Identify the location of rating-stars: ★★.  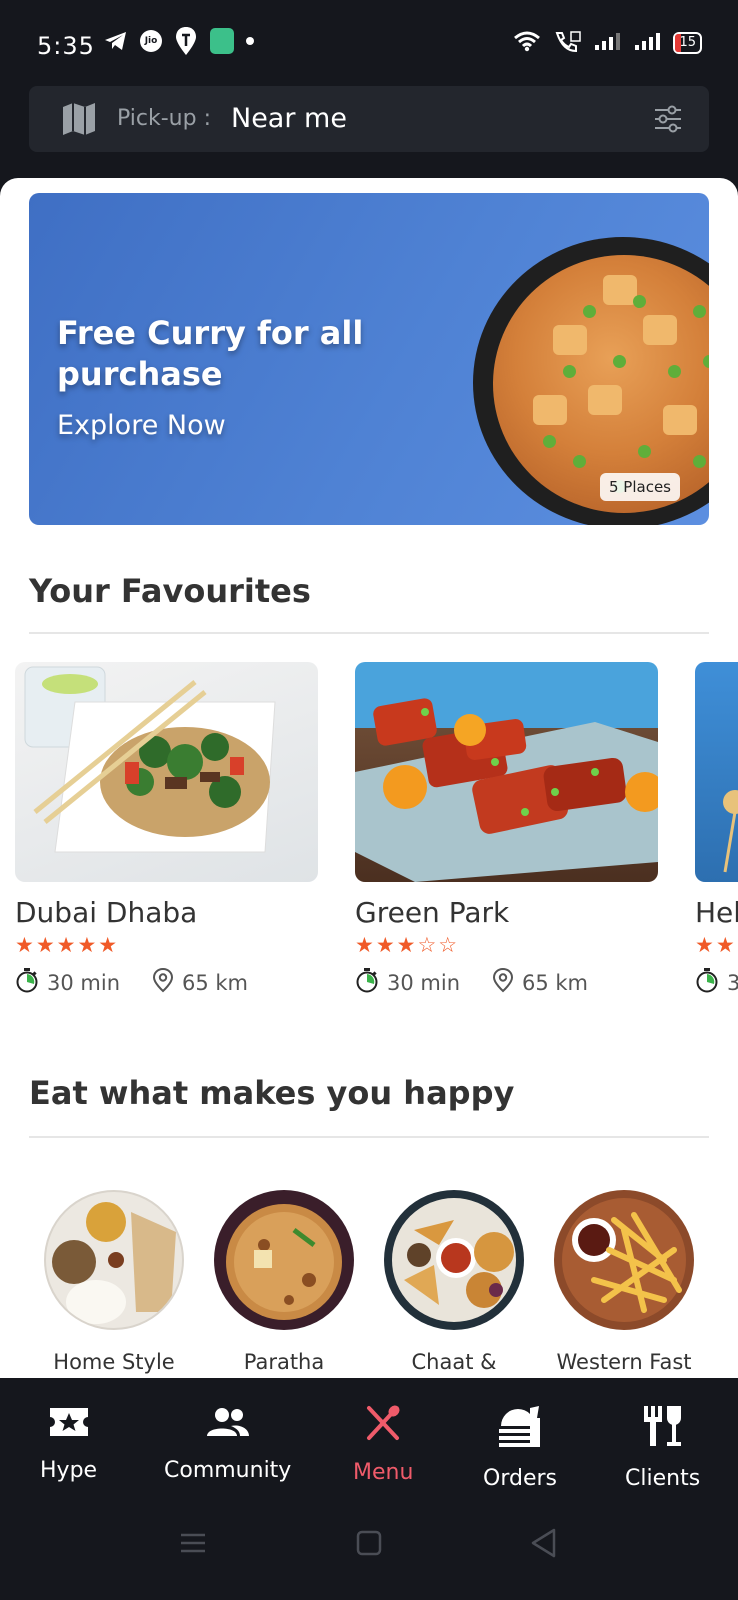
(716, 945).